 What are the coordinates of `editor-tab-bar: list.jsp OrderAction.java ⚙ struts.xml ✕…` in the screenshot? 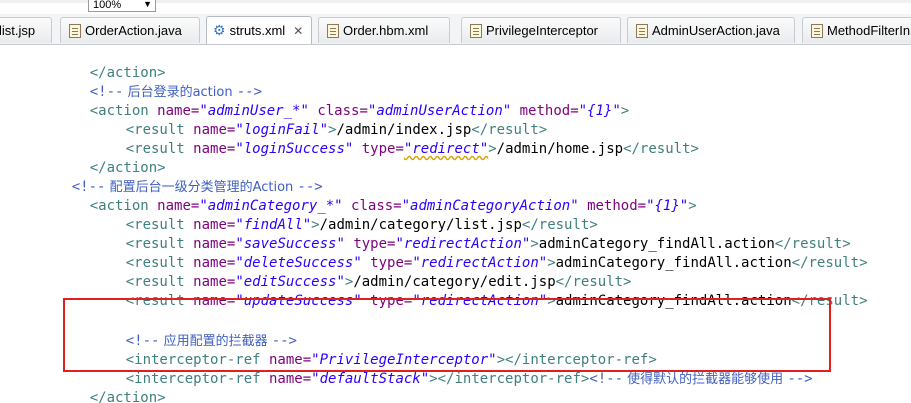 It's located at (455, 29).